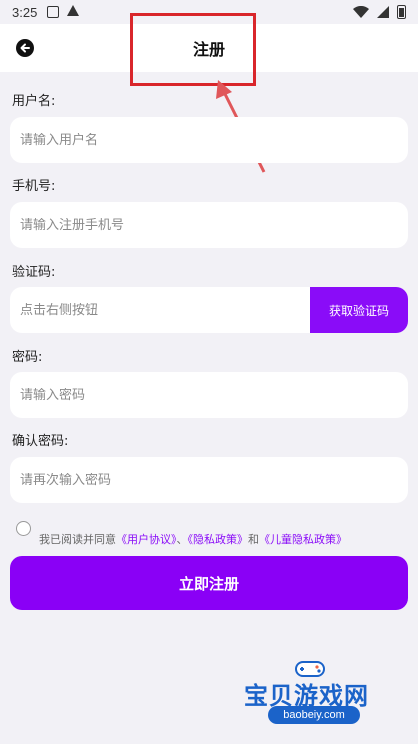 Image resolution: width=418 pixels, height=744 pixels. Describe the element at coordinates (209, 12) in the screenshot. I see `status-bar: 3:25` at that location.